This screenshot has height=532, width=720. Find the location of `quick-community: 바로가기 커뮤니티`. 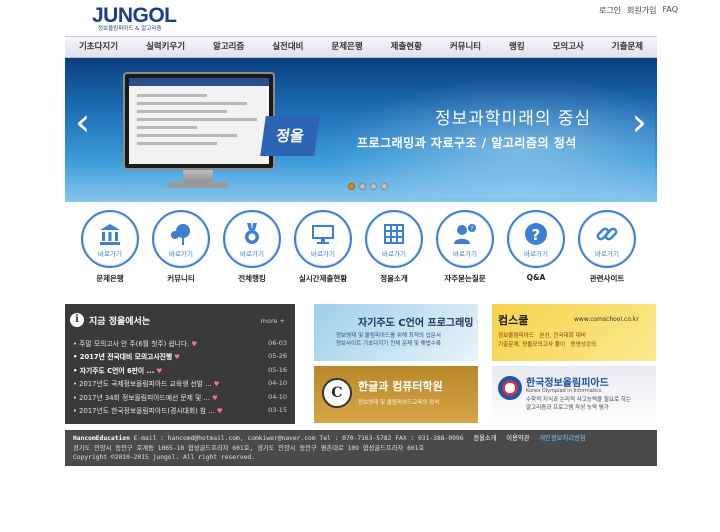

quick-community: 바로가기 커뮤니티 is located at coordinates (181, 247).